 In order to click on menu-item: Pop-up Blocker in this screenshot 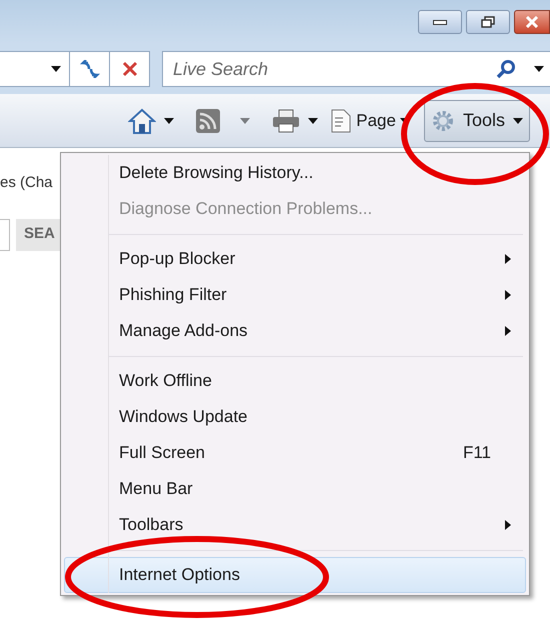, I will do `click(295, 259)`.